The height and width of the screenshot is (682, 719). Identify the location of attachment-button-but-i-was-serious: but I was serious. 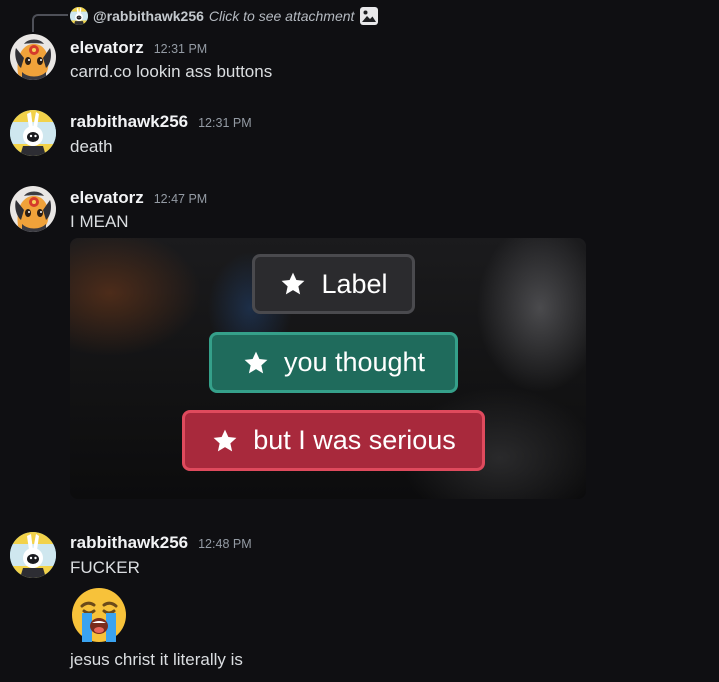
(333, 440).